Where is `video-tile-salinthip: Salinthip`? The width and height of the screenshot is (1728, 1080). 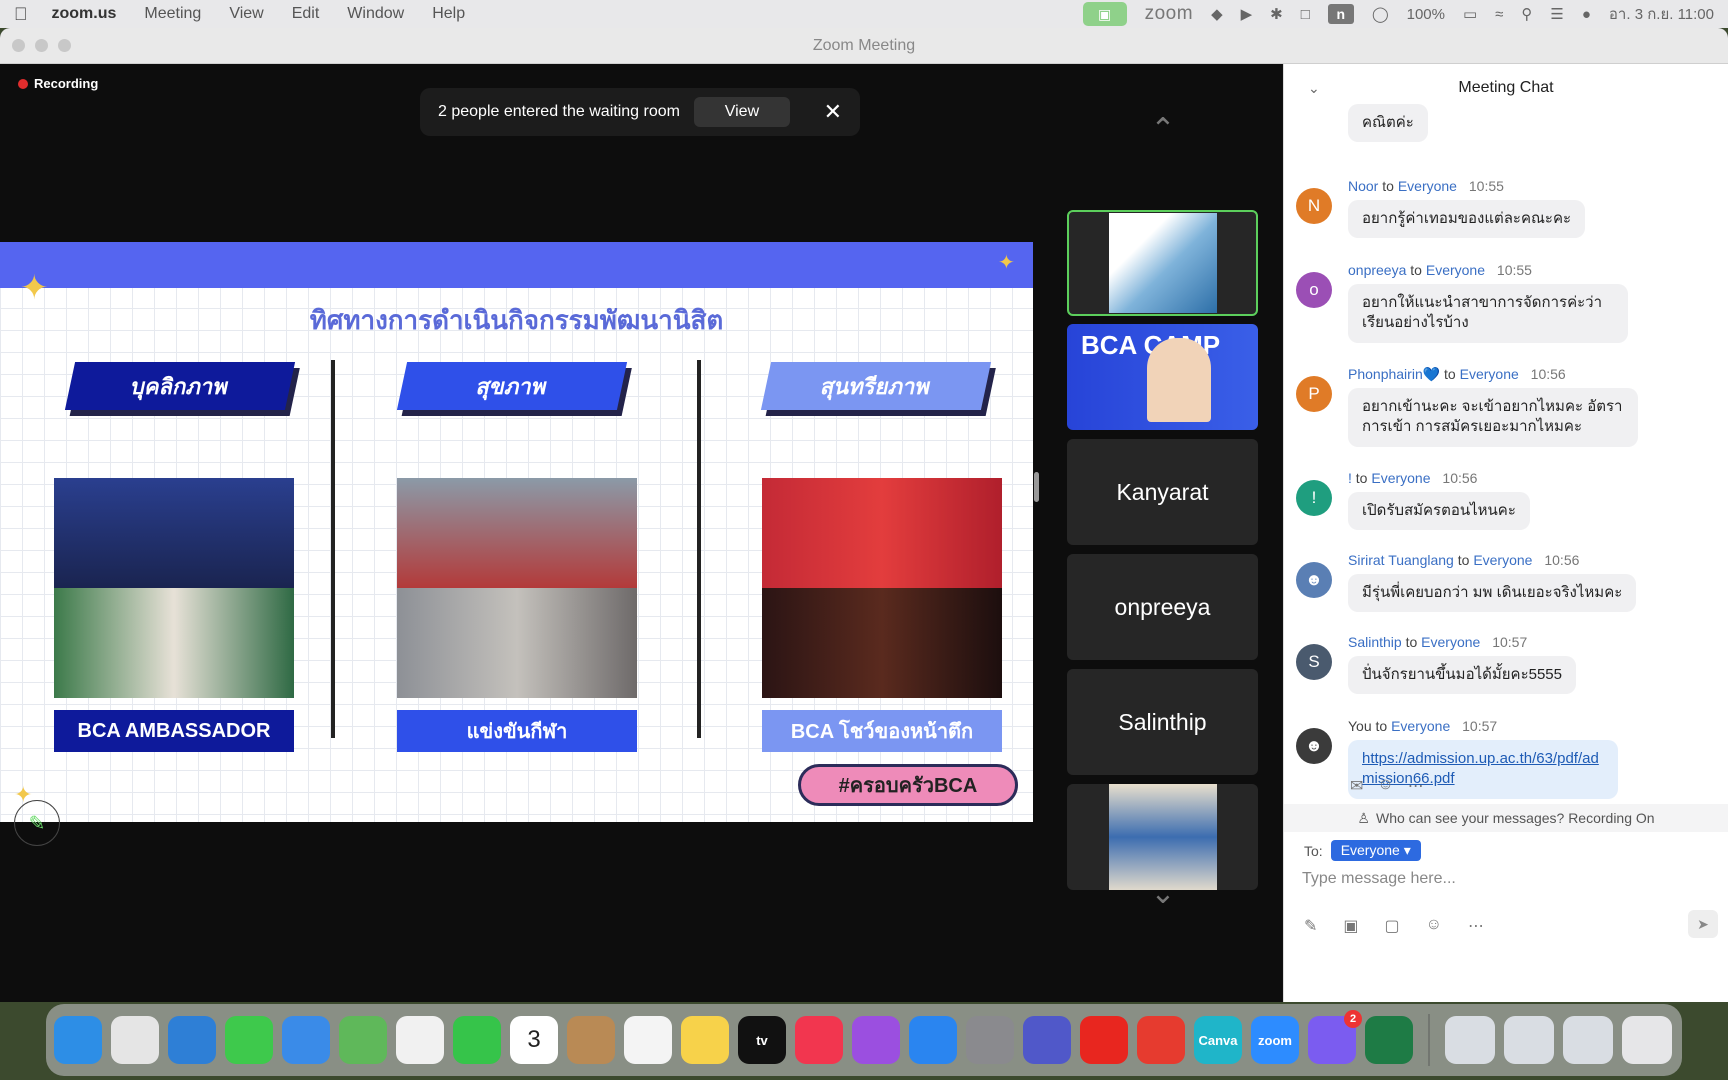 video-tile-salinthip: Salinthip is located at coordinates (1162, 722).